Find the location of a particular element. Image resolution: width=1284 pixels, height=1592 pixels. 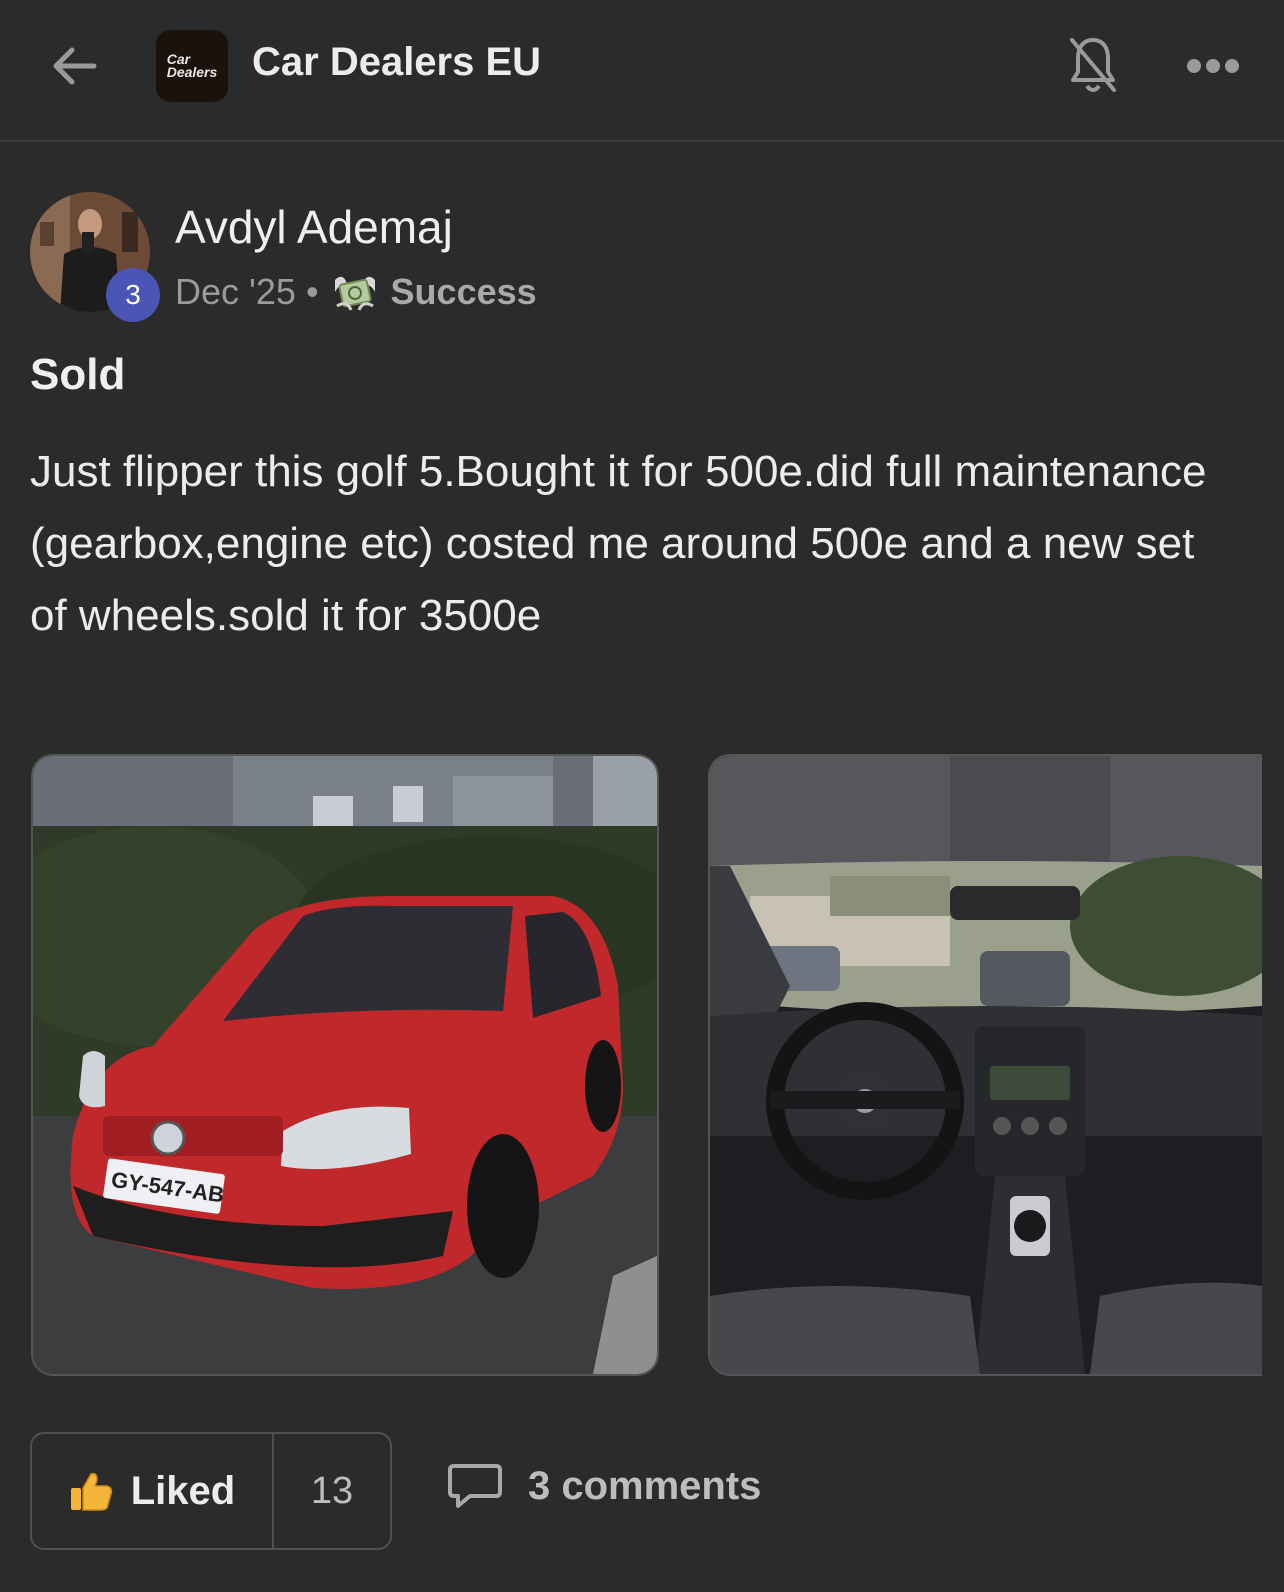

like-control: Liked 13 is located at coordinates (211, 1491).